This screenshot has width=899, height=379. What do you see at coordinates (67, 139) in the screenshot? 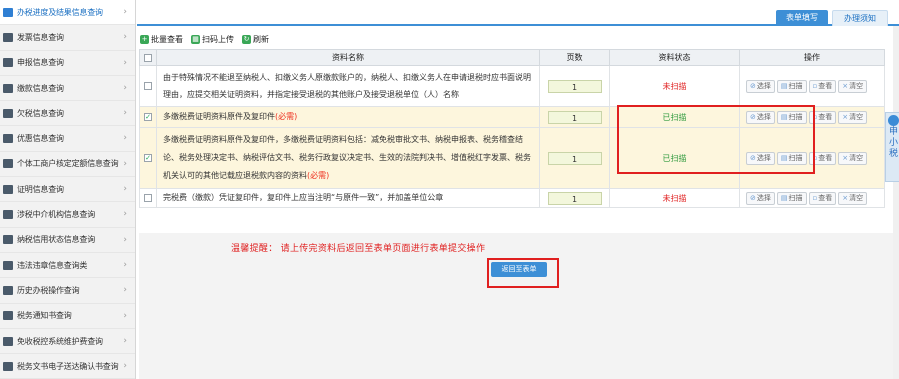
I see `sidebar-item-discount-query: 优惠信息查询 ›` at bounding box center [67, 139].